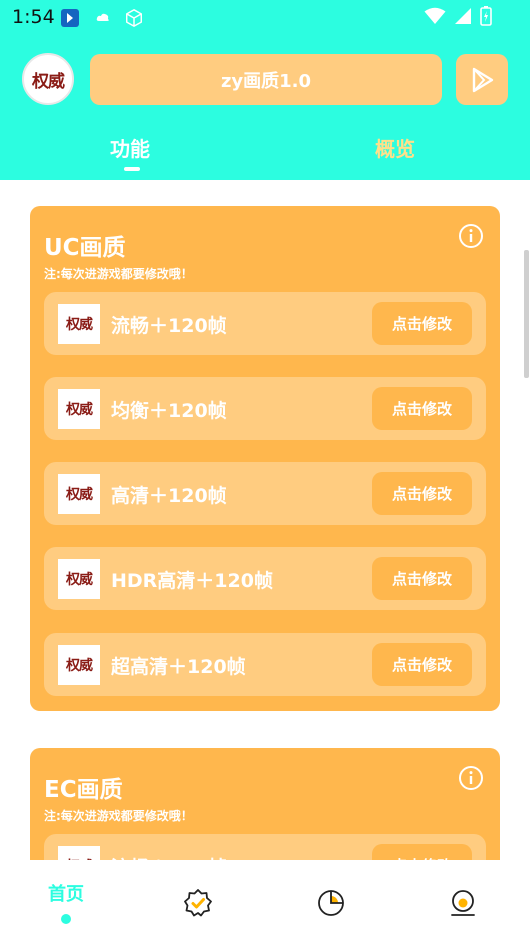  I want to click on list-item: 权威 超高清＋120帧 点击修改, so click(265, 664).